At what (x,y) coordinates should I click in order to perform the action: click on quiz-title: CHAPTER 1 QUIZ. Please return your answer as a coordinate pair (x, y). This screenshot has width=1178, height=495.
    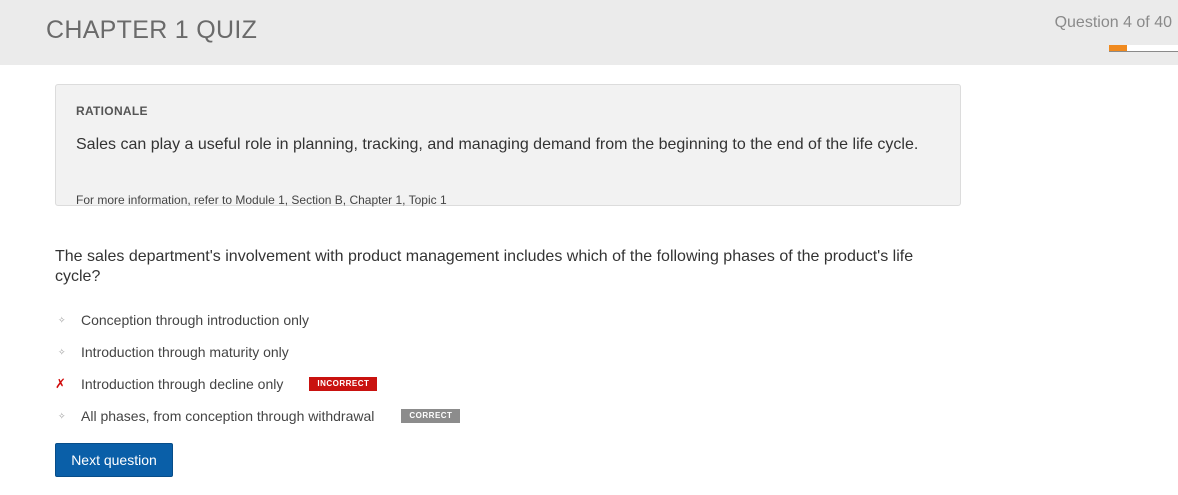
    Looking at the image, I should click on (152, 30).